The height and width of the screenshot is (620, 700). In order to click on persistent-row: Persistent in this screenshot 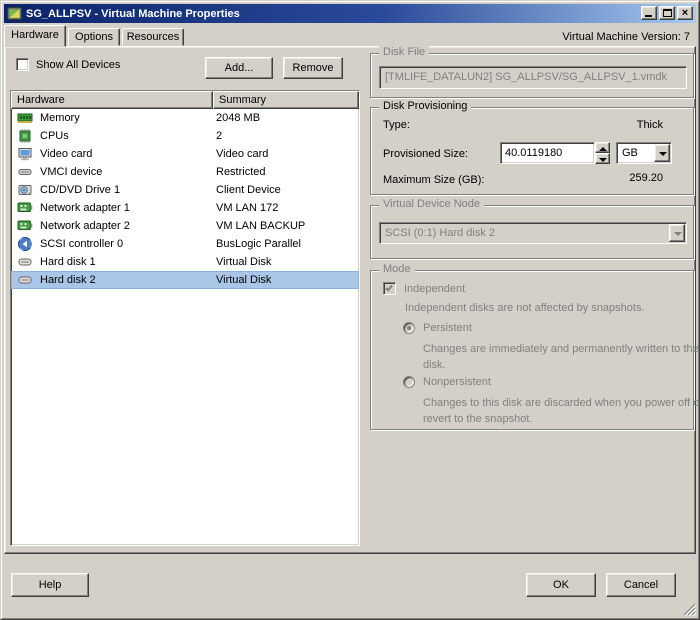, I will do `click(437, 328)`.